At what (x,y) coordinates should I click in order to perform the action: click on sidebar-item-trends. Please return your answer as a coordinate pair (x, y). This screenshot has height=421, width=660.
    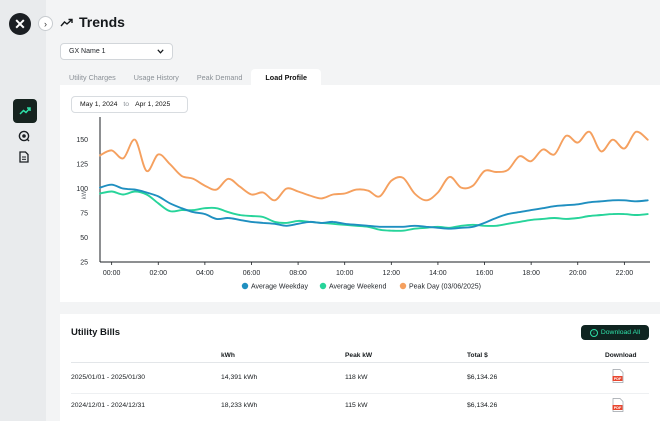
    Looking at the image, I should click on (25, 111).